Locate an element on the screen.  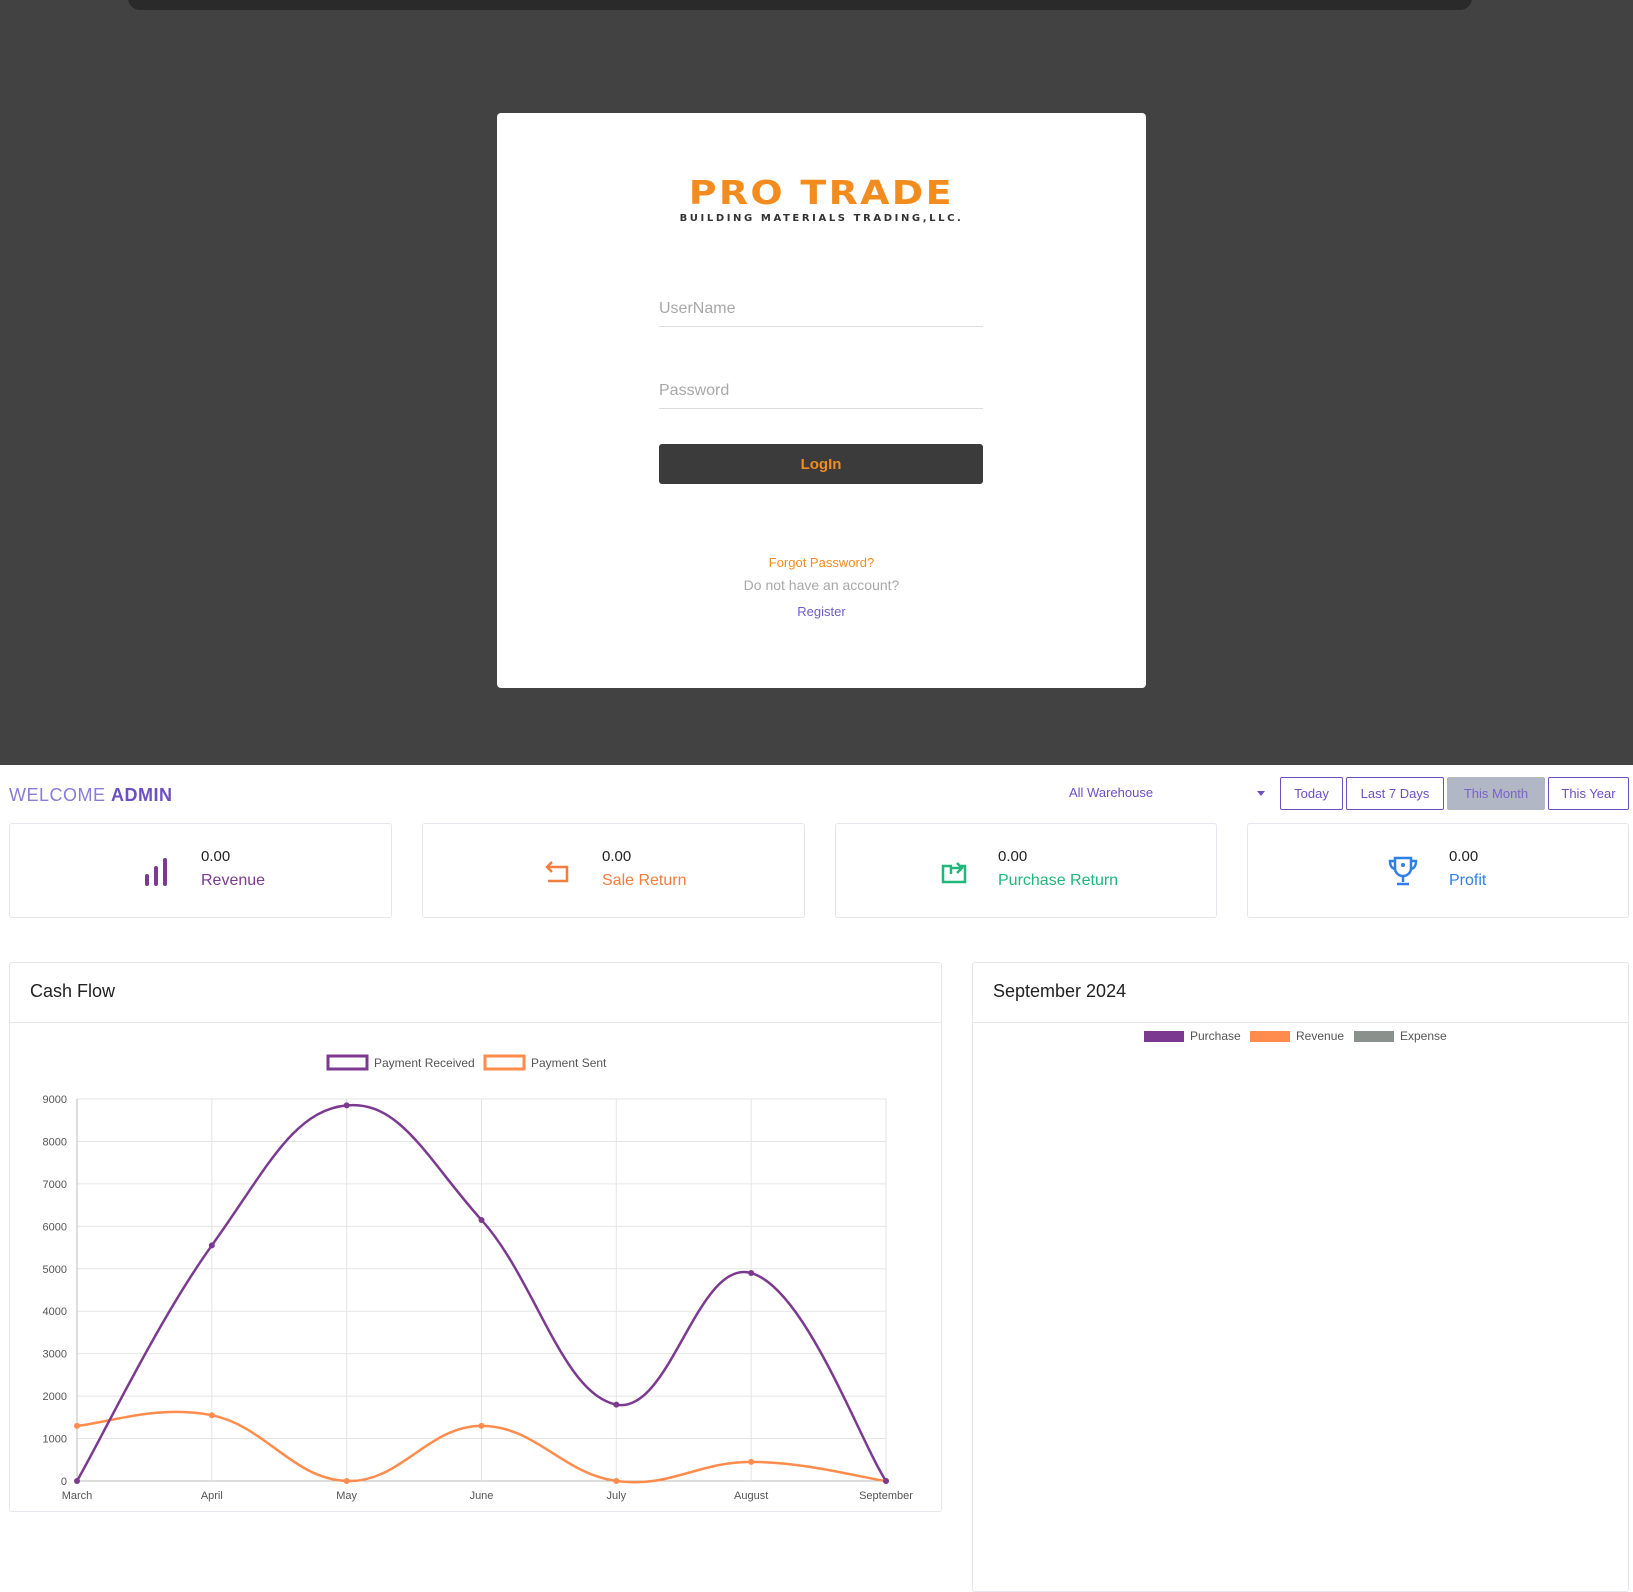
y-tick-label: 6000 is located at coordinates (55, 1227).